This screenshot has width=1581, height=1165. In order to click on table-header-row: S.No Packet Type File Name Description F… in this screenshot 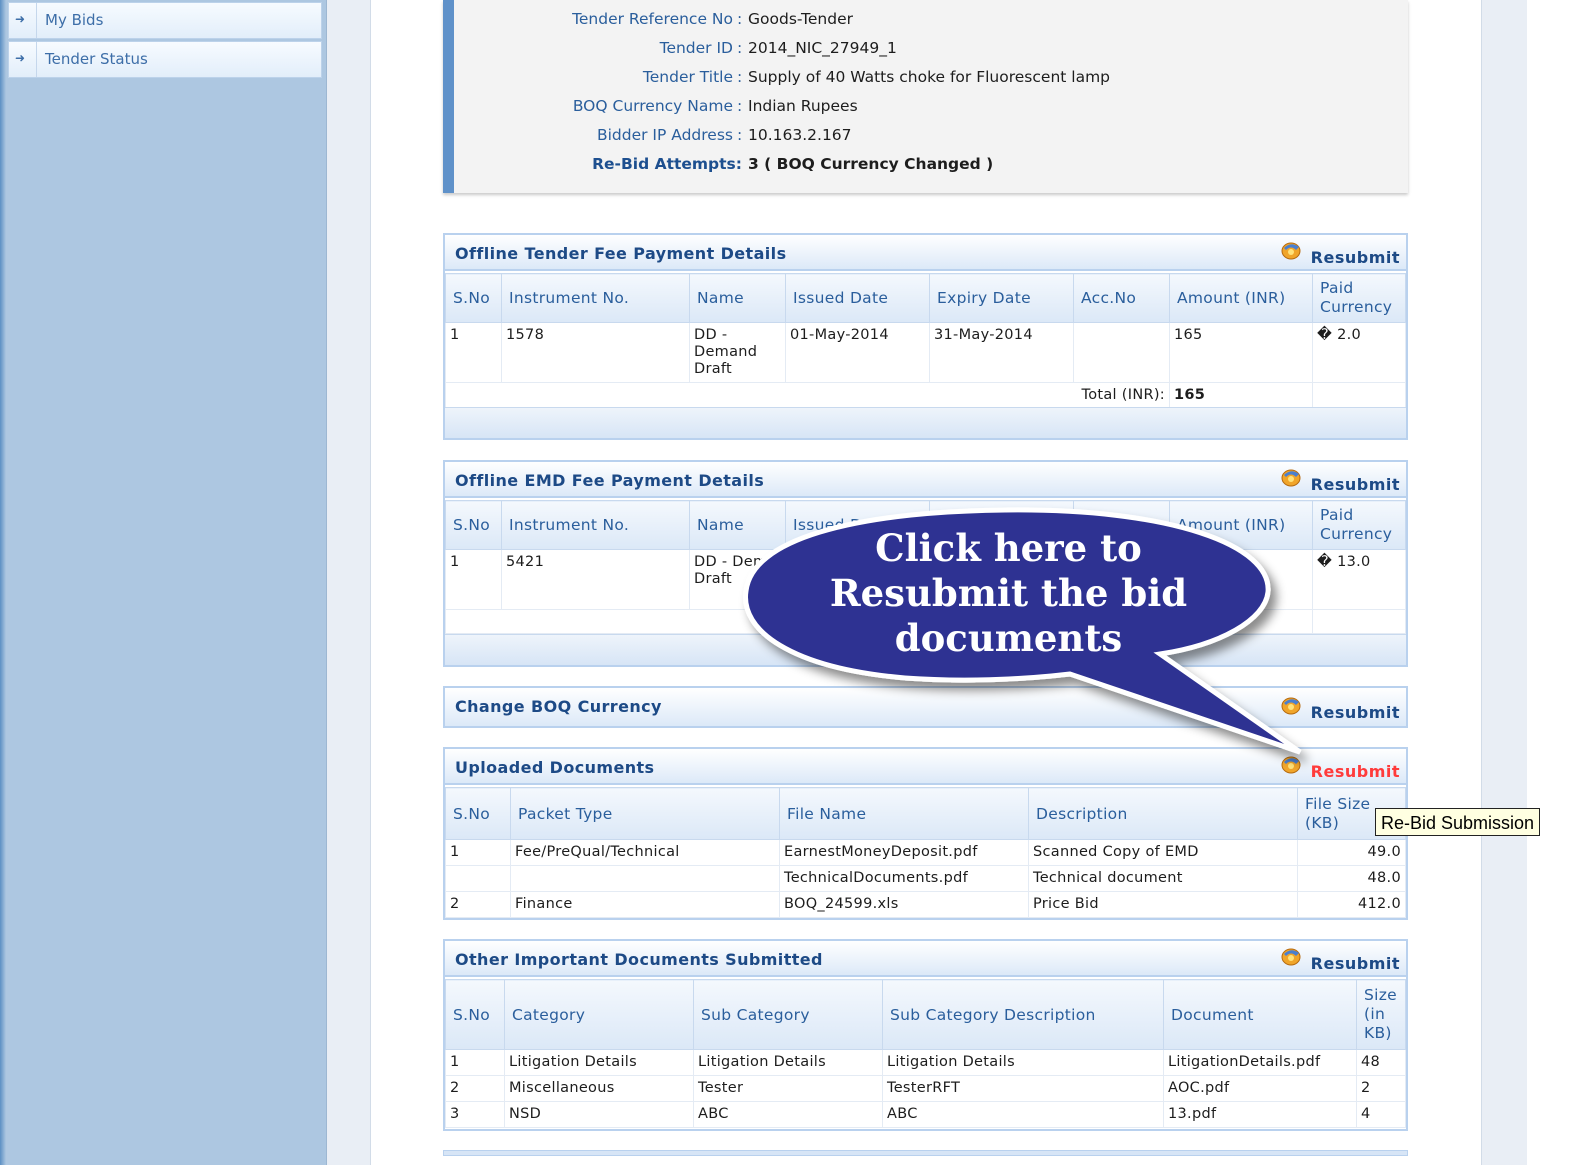, I will do `click(925, 813)`.